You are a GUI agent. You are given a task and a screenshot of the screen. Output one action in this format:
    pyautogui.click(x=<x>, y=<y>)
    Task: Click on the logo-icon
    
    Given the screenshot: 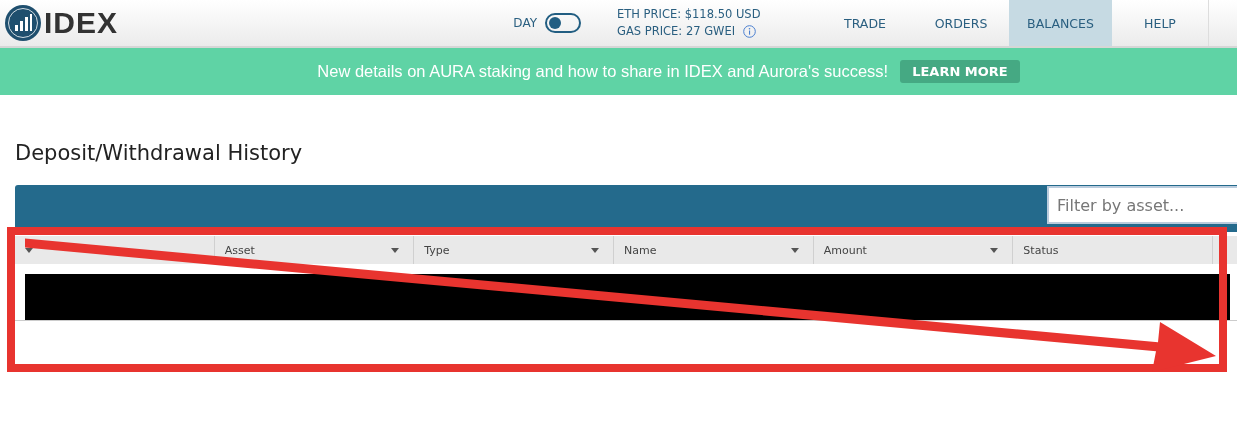 What is the action you would take?
    pyautogui.click(x=23, y=23)
    